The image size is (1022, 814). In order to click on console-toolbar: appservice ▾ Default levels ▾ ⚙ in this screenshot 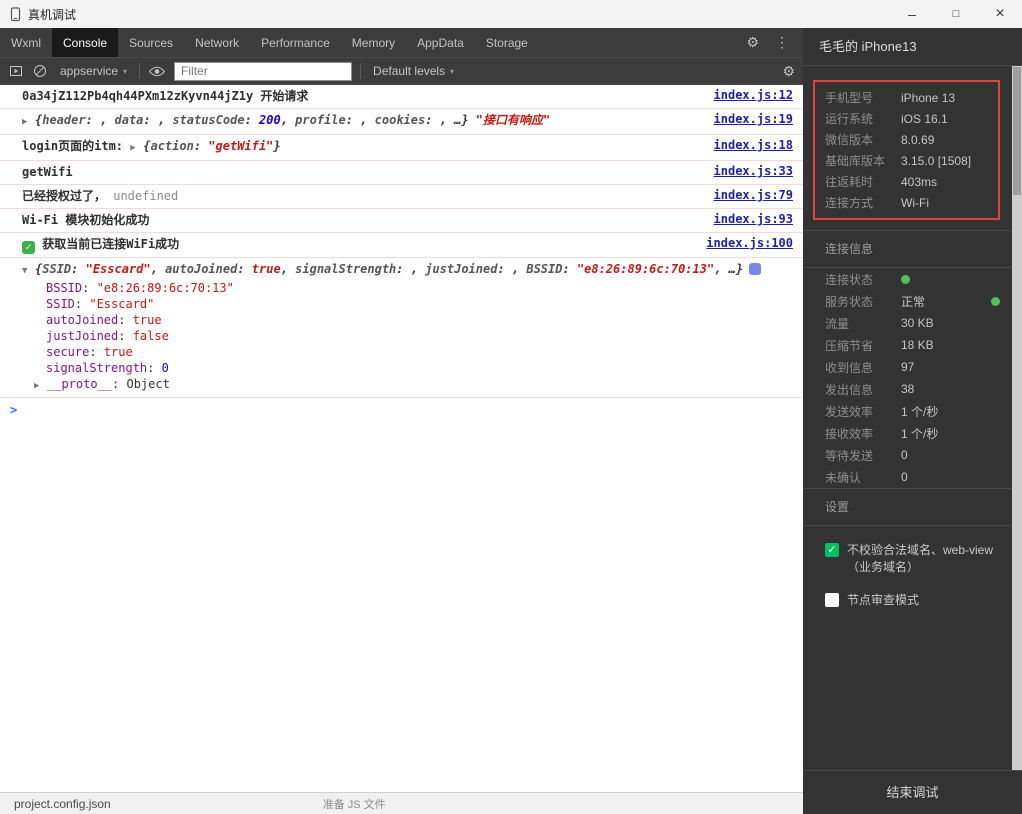, I will do `click(401, 71)`.